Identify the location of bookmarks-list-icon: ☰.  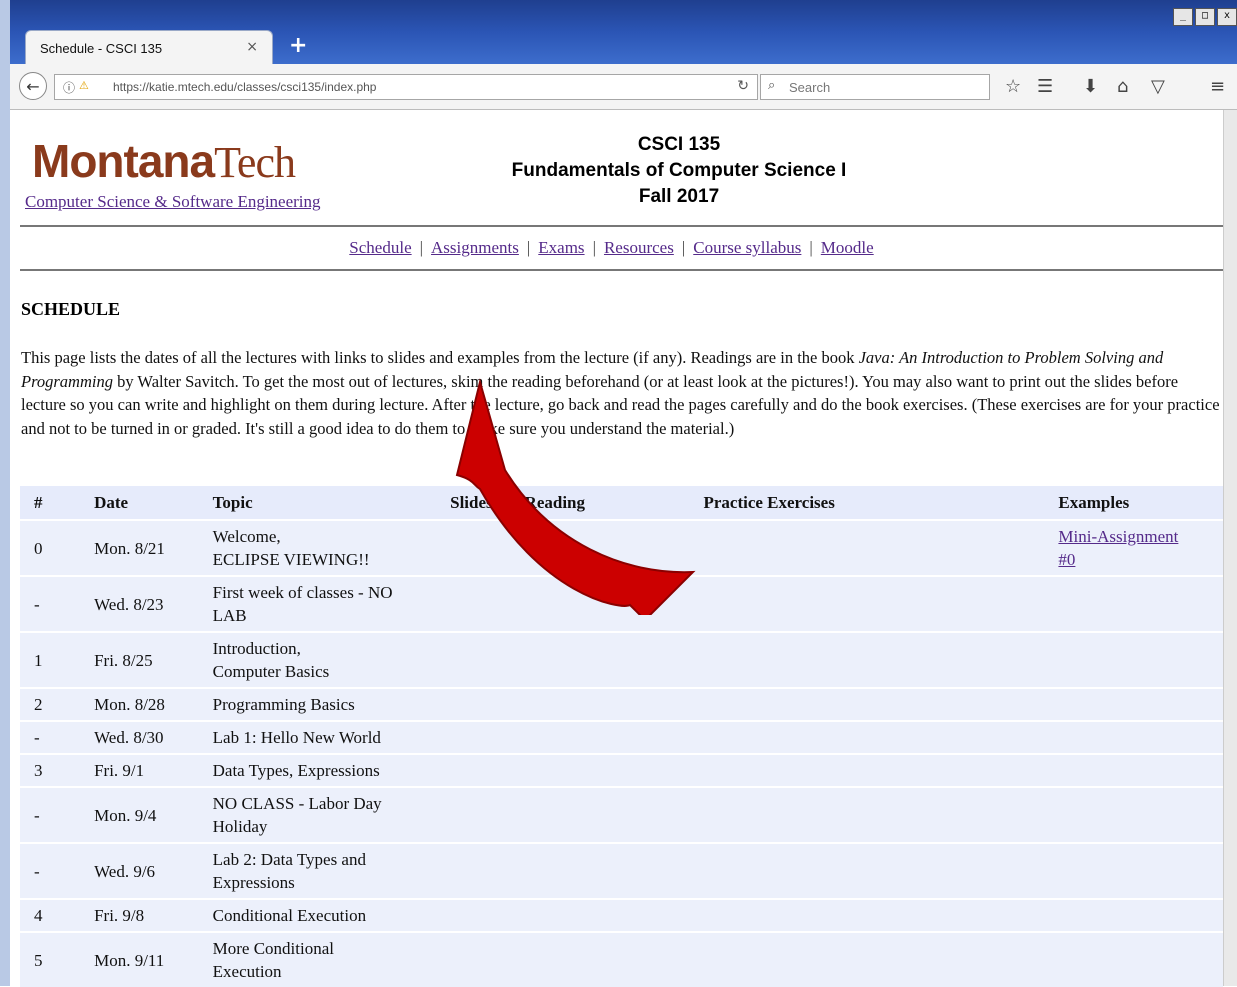
(1045, 86).